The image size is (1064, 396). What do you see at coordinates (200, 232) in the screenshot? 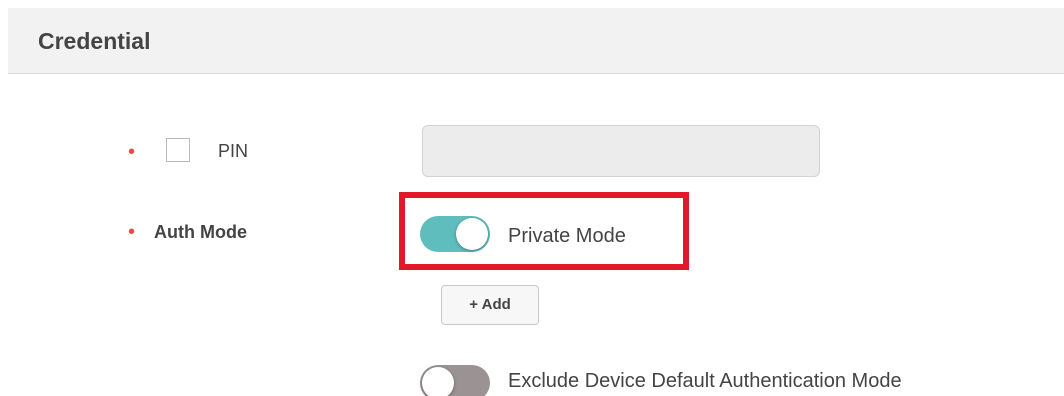
I see `auth-mode-label: Auth Mode` at bounding box center [200, 232].